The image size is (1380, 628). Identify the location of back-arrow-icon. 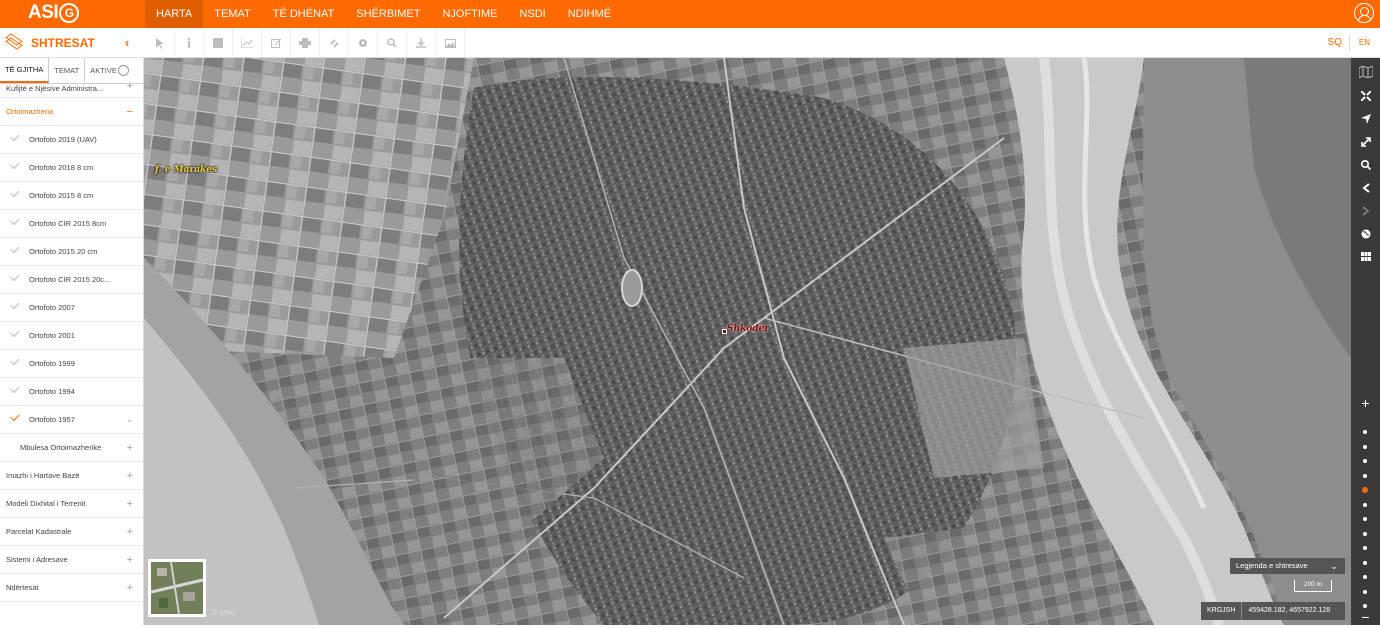
(1365, 187).